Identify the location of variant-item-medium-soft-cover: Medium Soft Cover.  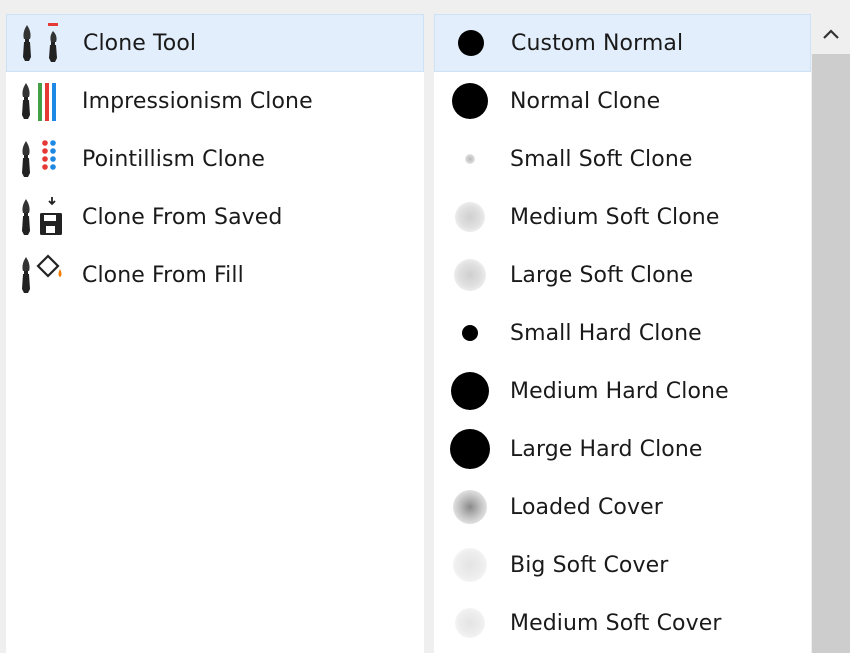
(622, 623).